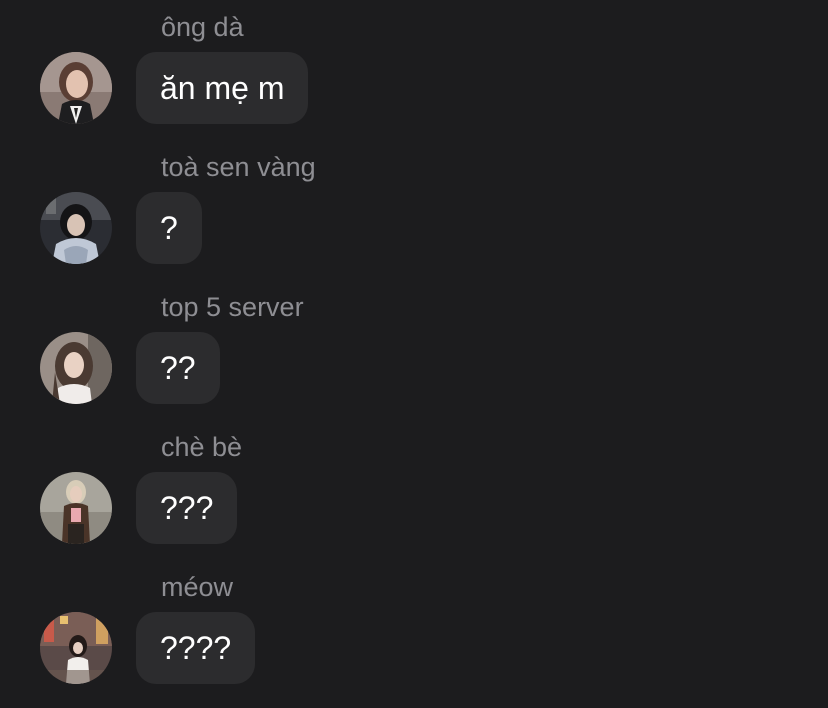 Image resolution: width=828 pixels, height=708 pixels. What do you see at coordinates (202, 447) in the screenshot?
I see `sender-name: chè bè` at bounding box center [202, 447].